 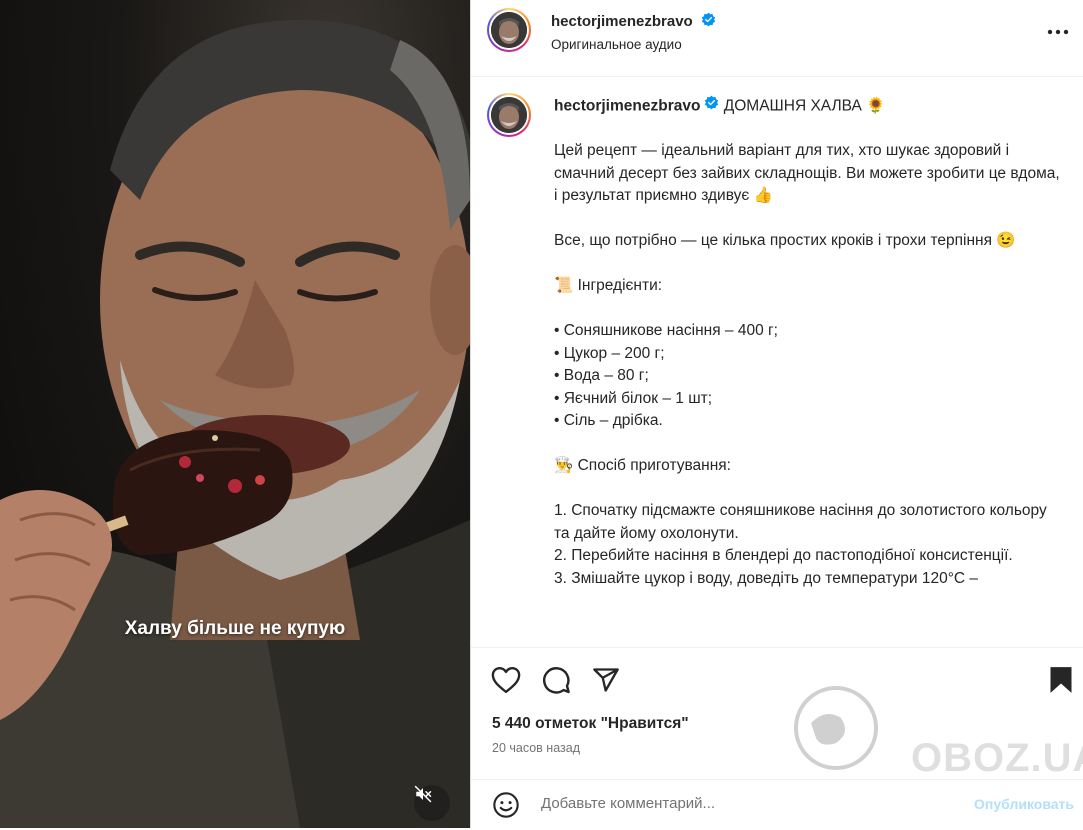 I want to click on share-icon, so click(x=606, y=682).